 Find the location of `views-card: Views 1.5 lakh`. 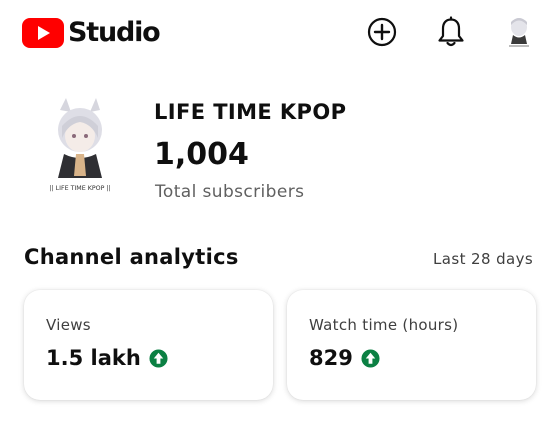

views-card: Views 1.5 lakh is located at coordinates (148, 345).